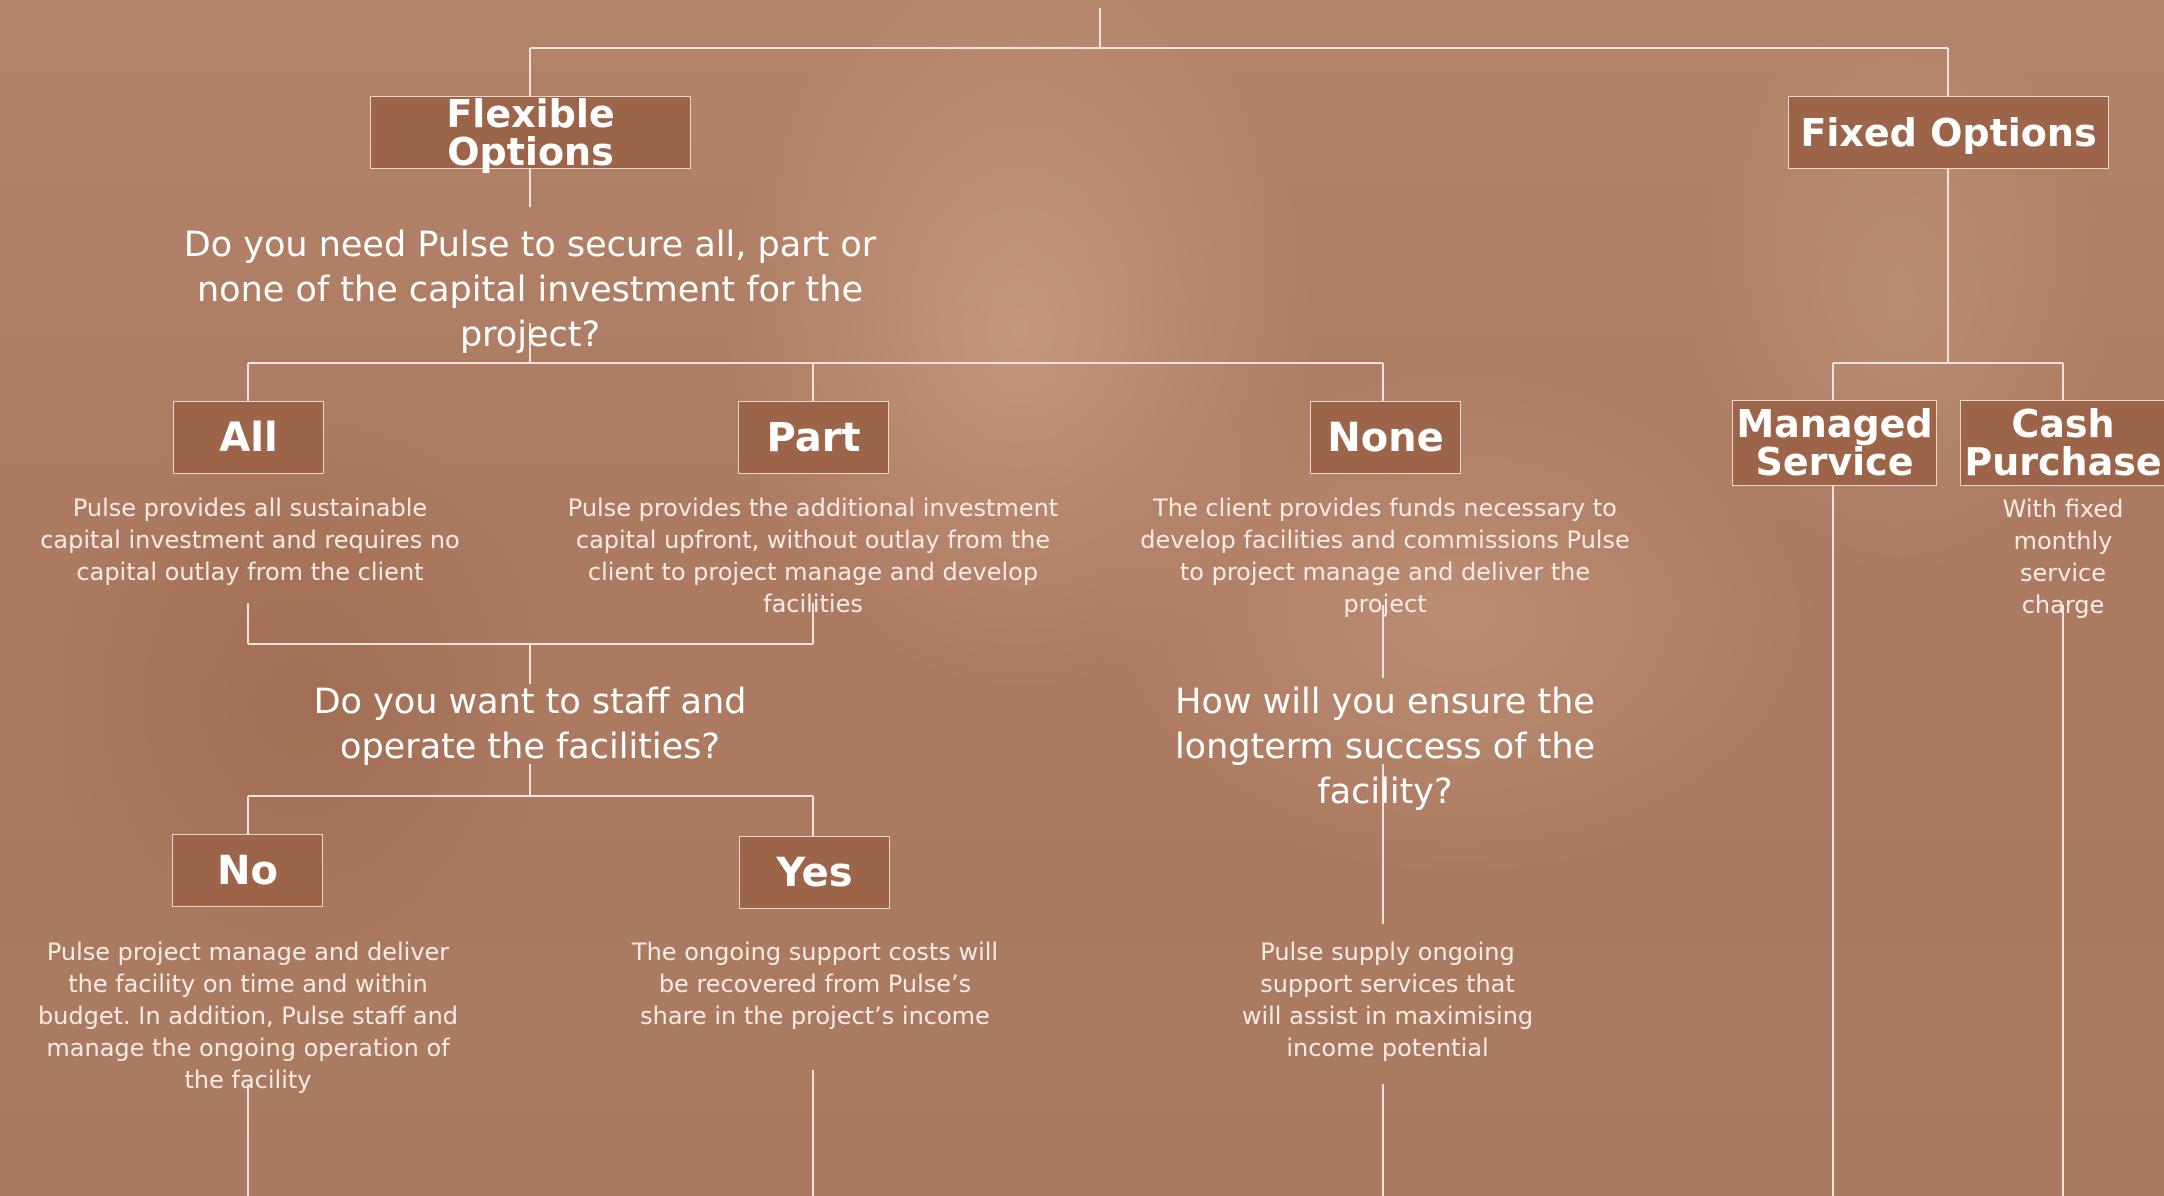 Image resolution: width=2164 pixels, height=1196 pixels. I want to click on no-box: No, so click(247, 870).